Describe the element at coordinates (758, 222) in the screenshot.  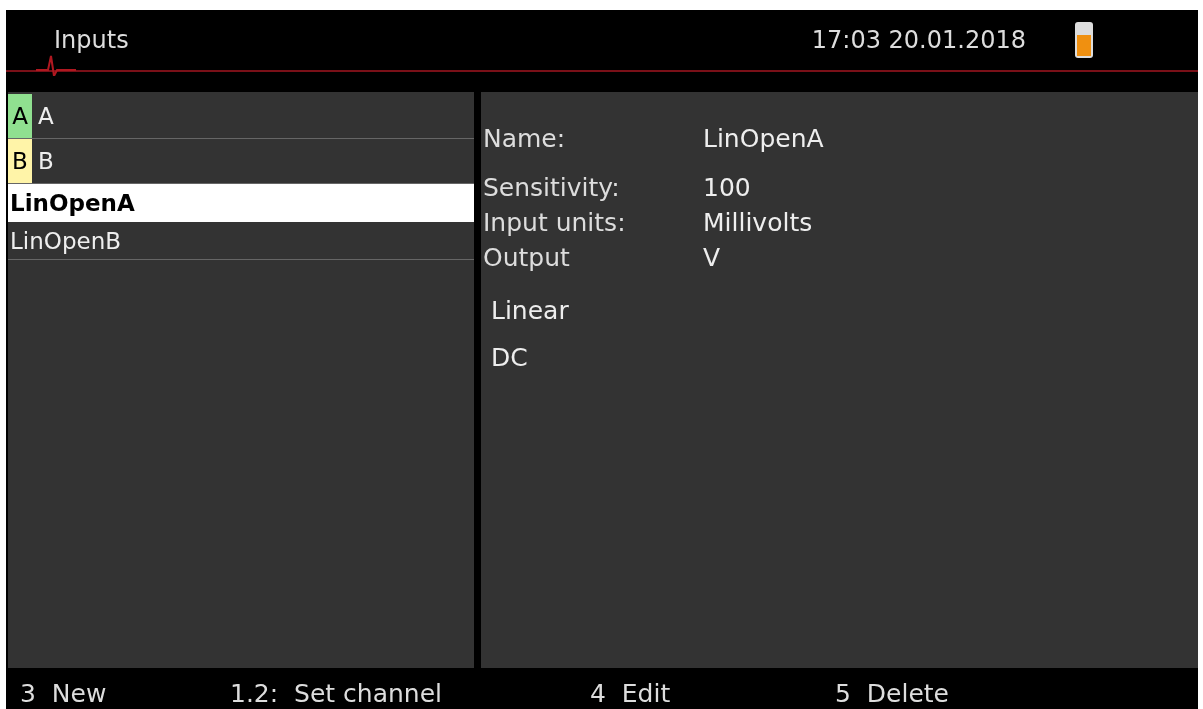
I see `detail-value: Millivolts` at that location.